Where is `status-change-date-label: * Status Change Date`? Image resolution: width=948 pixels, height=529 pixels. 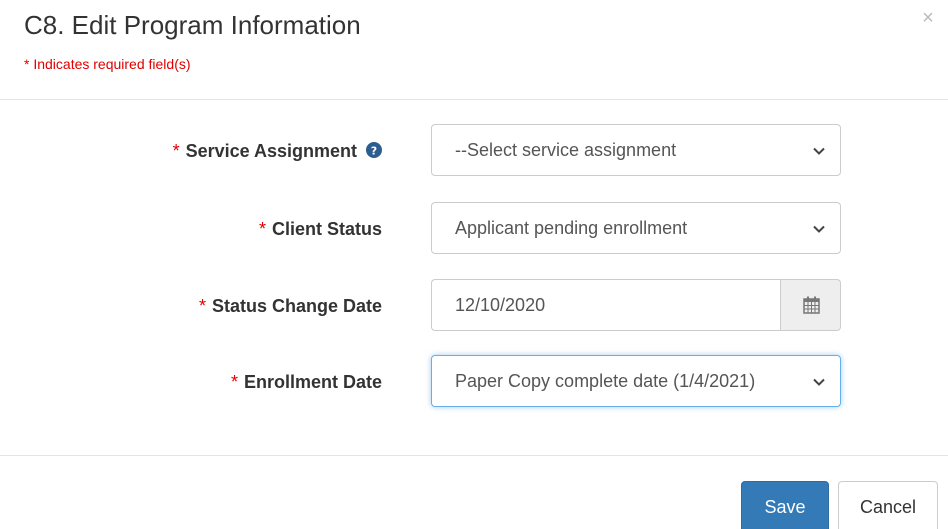
status-change-date-label: * Status Change Date is located at coordinates (290, 306).